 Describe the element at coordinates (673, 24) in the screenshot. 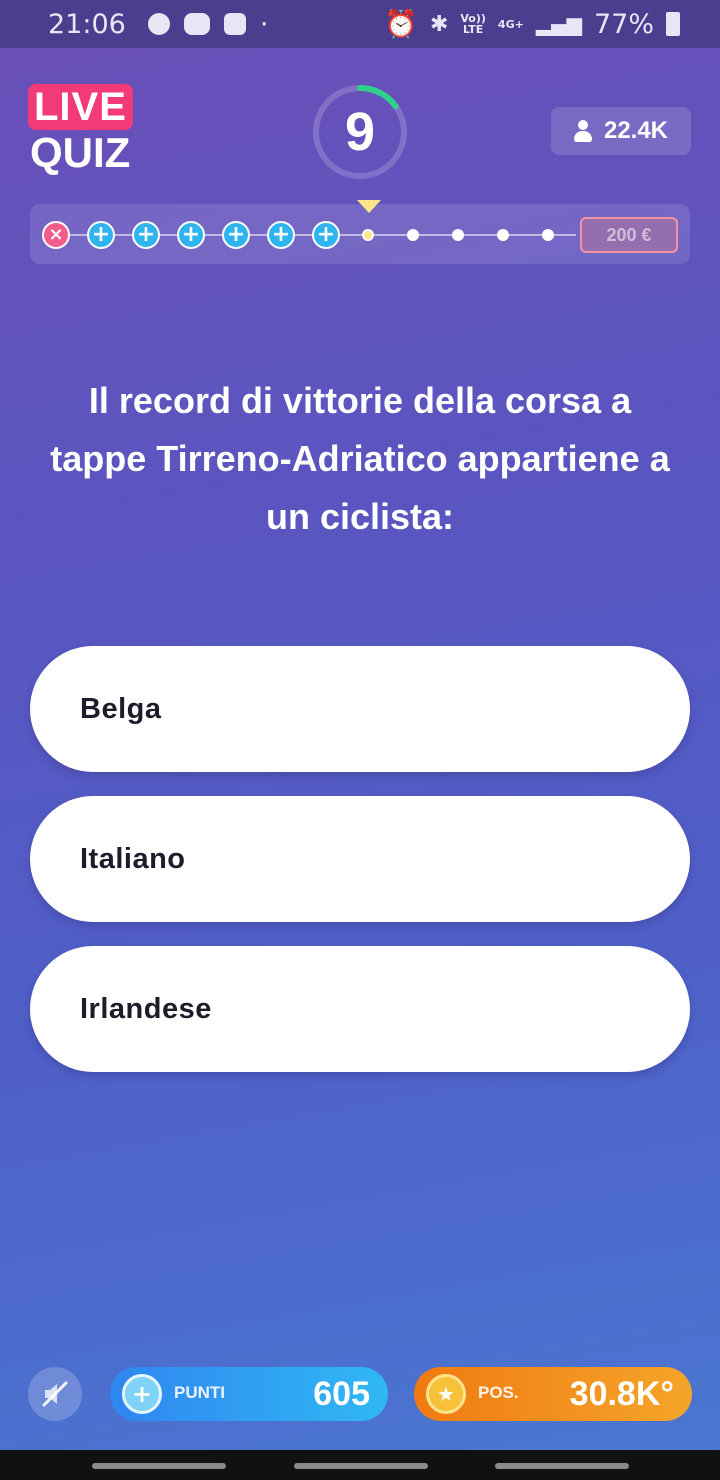

I see `battery-icon` at that location.